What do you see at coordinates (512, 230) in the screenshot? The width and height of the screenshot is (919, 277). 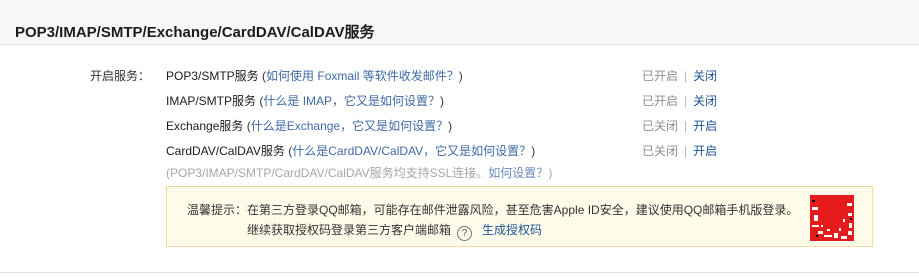 I see `generate-auth-code-link: 生成授权码` at bounding box center [512, 230].